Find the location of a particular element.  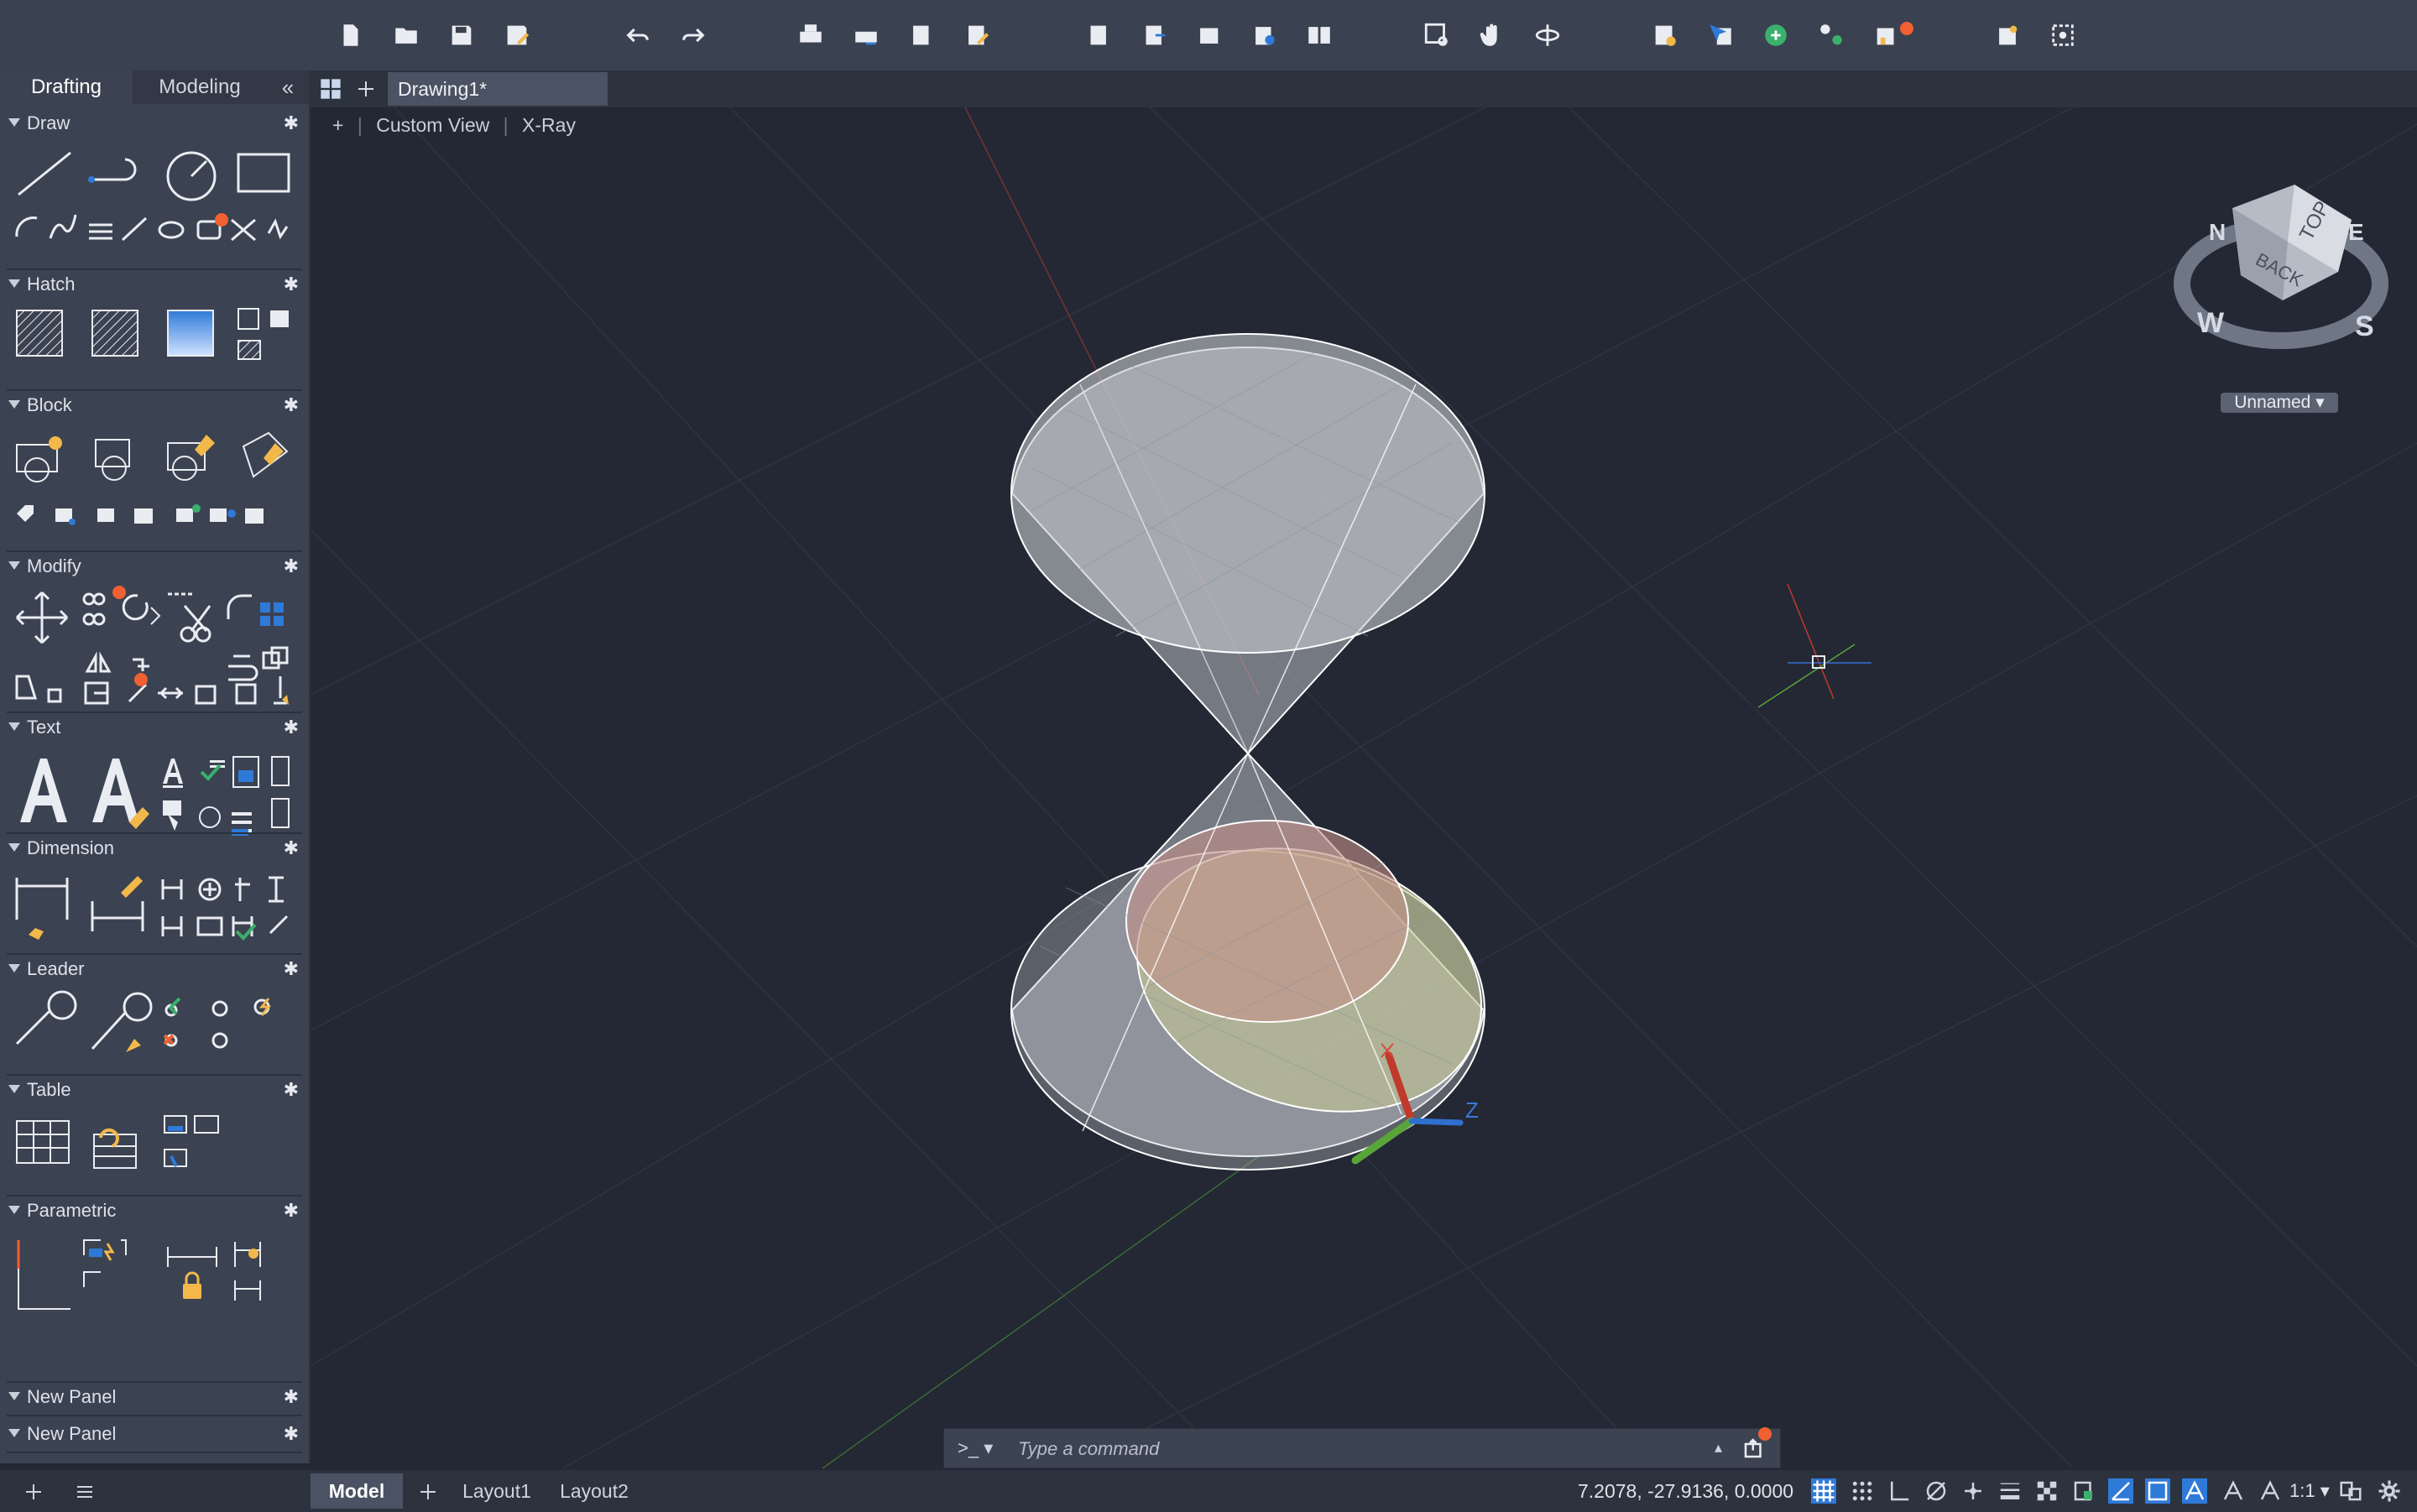

lower-cone is located at coordinates (1263, 961).